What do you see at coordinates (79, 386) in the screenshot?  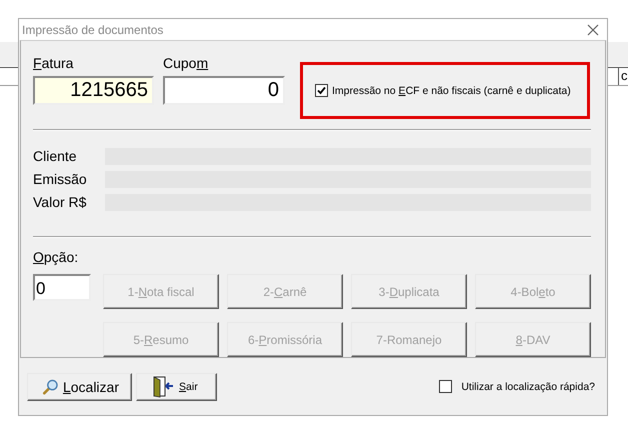 I see `footer-button: Localizar` at bounding box center [79, 386].